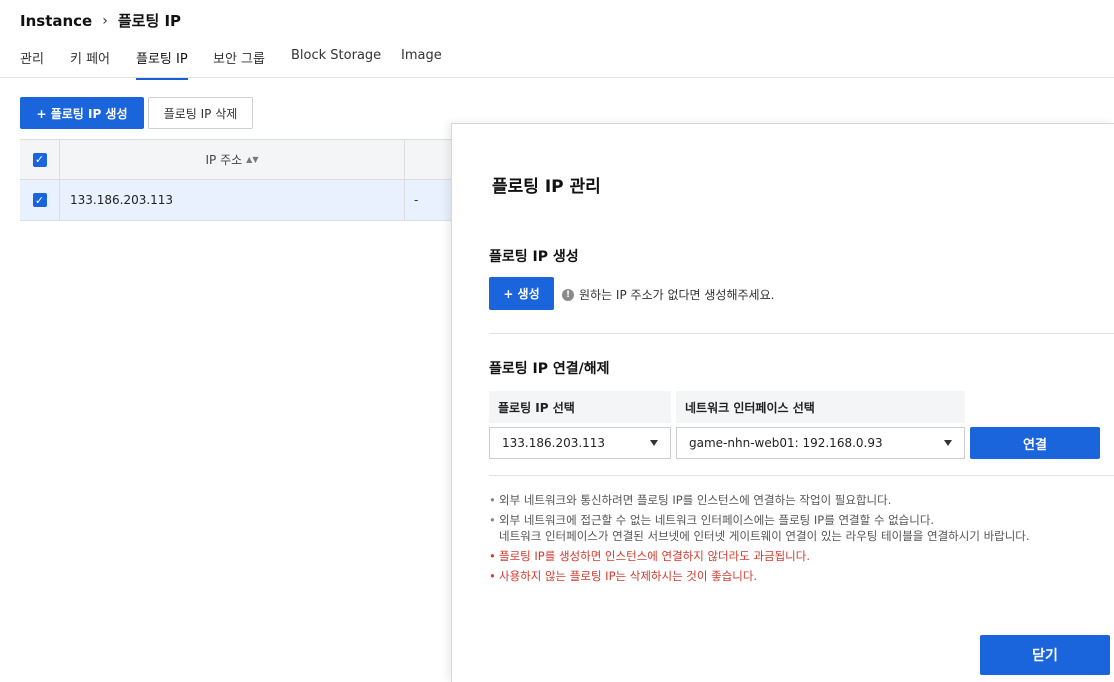 Image resolution: width=1114 pixels, height=682 pixels. What do you see at coordinates (90, 63) in the screenshot?
I see `tab-key-pair: 키 페어` at bounding box center [90, 63].